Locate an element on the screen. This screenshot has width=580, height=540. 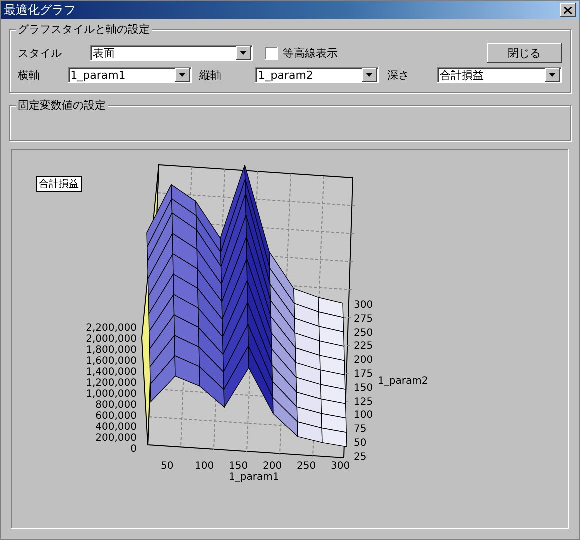
axis-tick-label: 1,600,000 is located at coordinates (111, 361).